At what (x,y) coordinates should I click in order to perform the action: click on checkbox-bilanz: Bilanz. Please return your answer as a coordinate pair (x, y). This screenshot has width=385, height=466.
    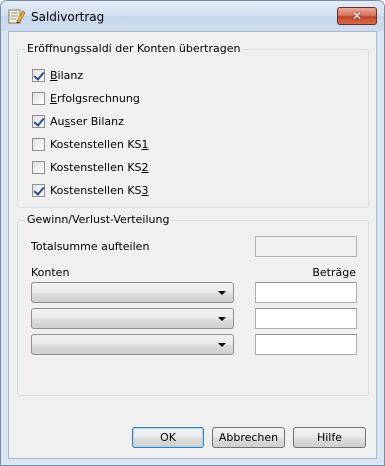
    Looking at the image, I should click on (57, 75).